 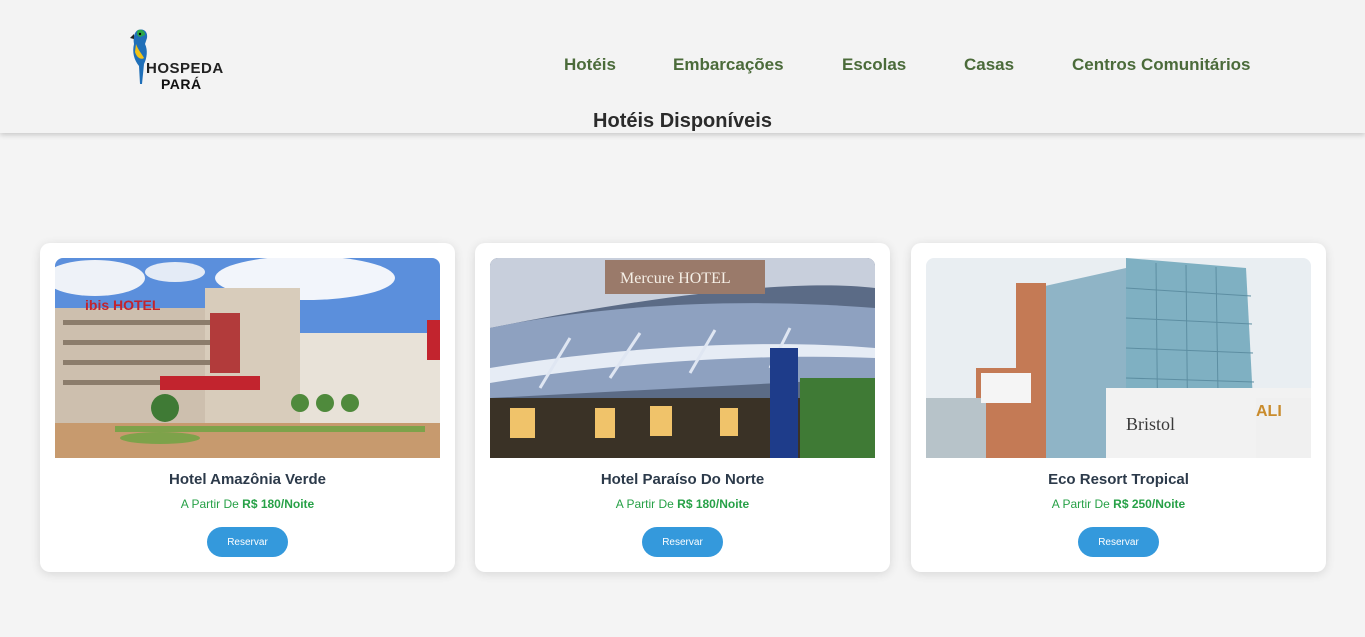 What do you see at coordinates (682, 358) in the screenshot?
I see `hotel-photo: Mercure HOTEL` at bounding box center [682, 358].